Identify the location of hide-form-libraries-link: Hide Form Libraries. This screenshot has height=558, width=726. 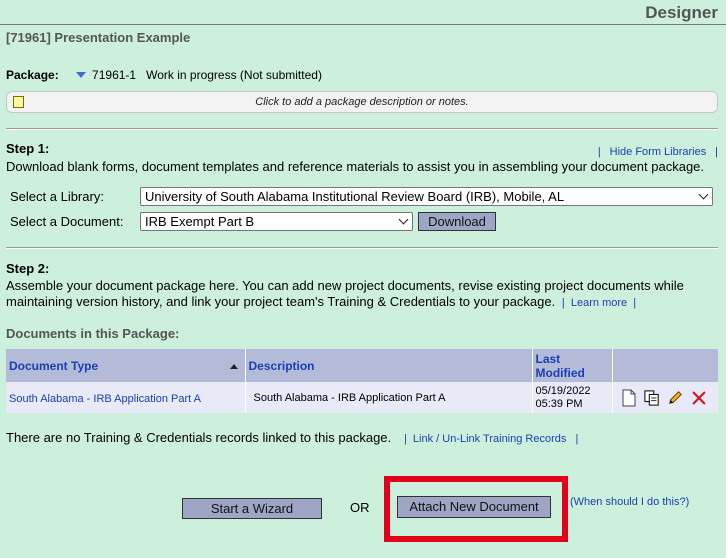
(658, 152).